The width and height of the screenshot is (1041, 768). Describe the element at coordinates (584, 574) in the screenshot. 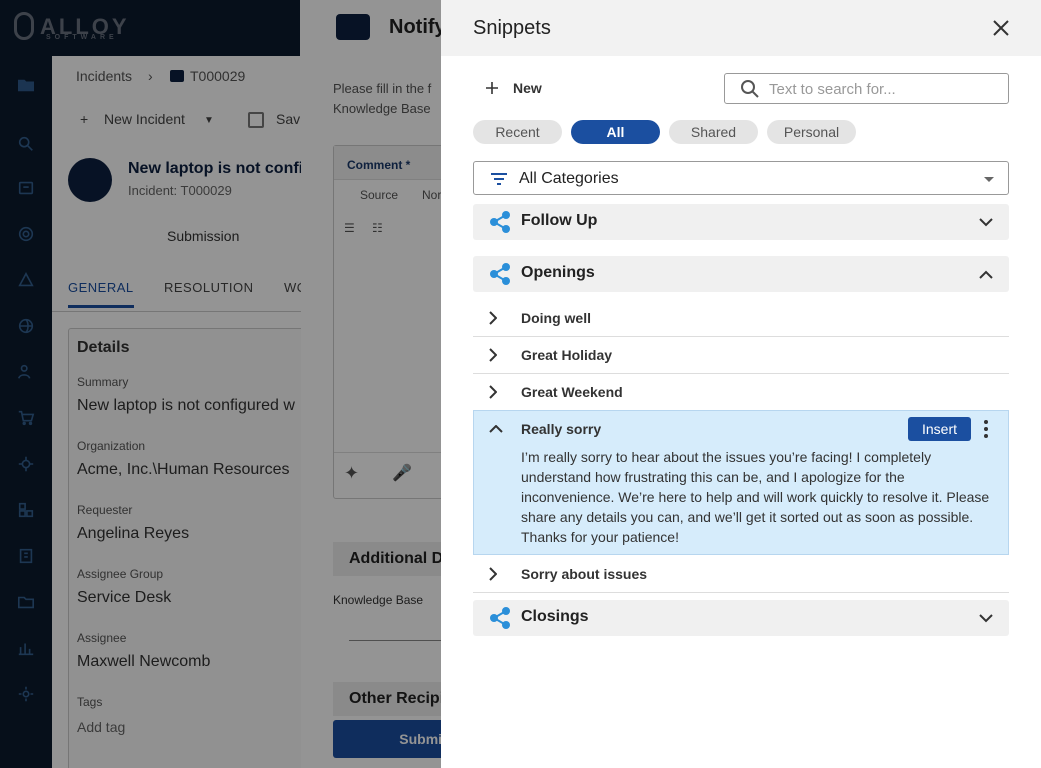

I see `snippet-name: Sorry about issues` at that location.